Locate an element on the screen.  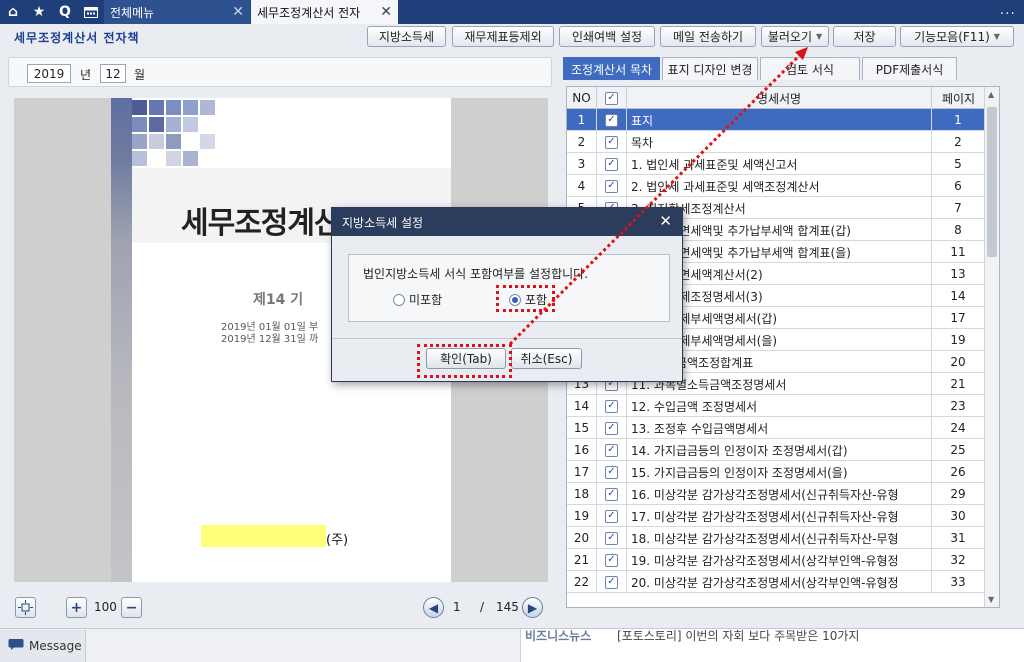
table-scrollbar: ▲ ▼ is located at coordinates (991, 347).